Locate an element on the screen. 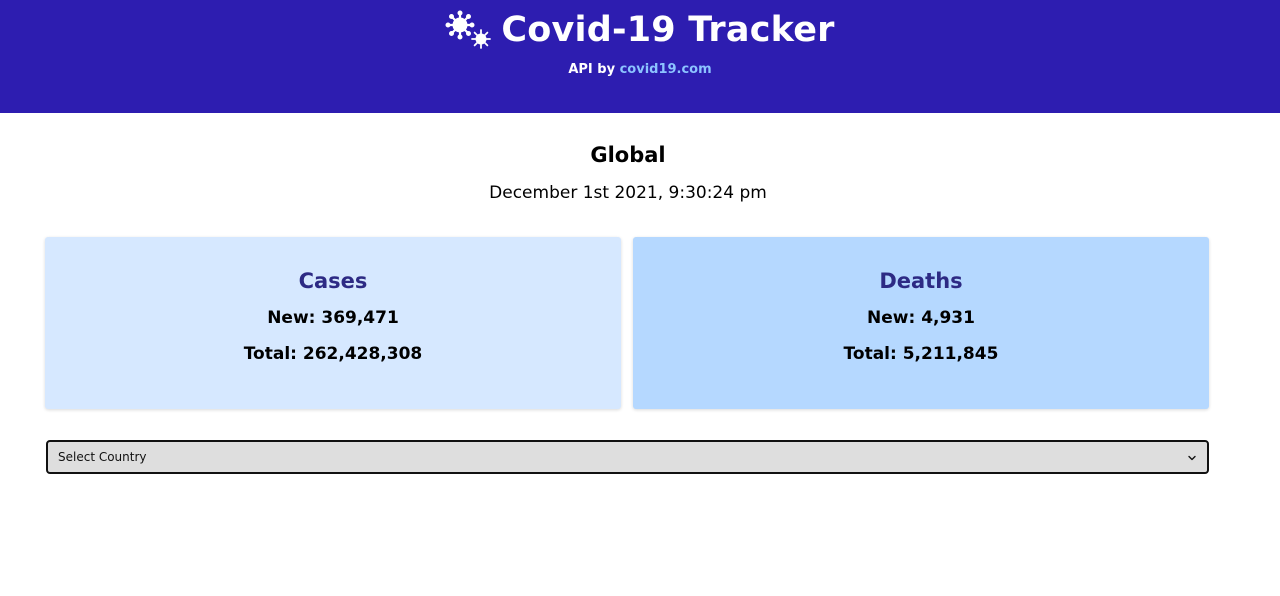 The width and height of the screenshot is (1280, 596). app-title: Covid-19 Tracker is located at coordinates (668, 30).